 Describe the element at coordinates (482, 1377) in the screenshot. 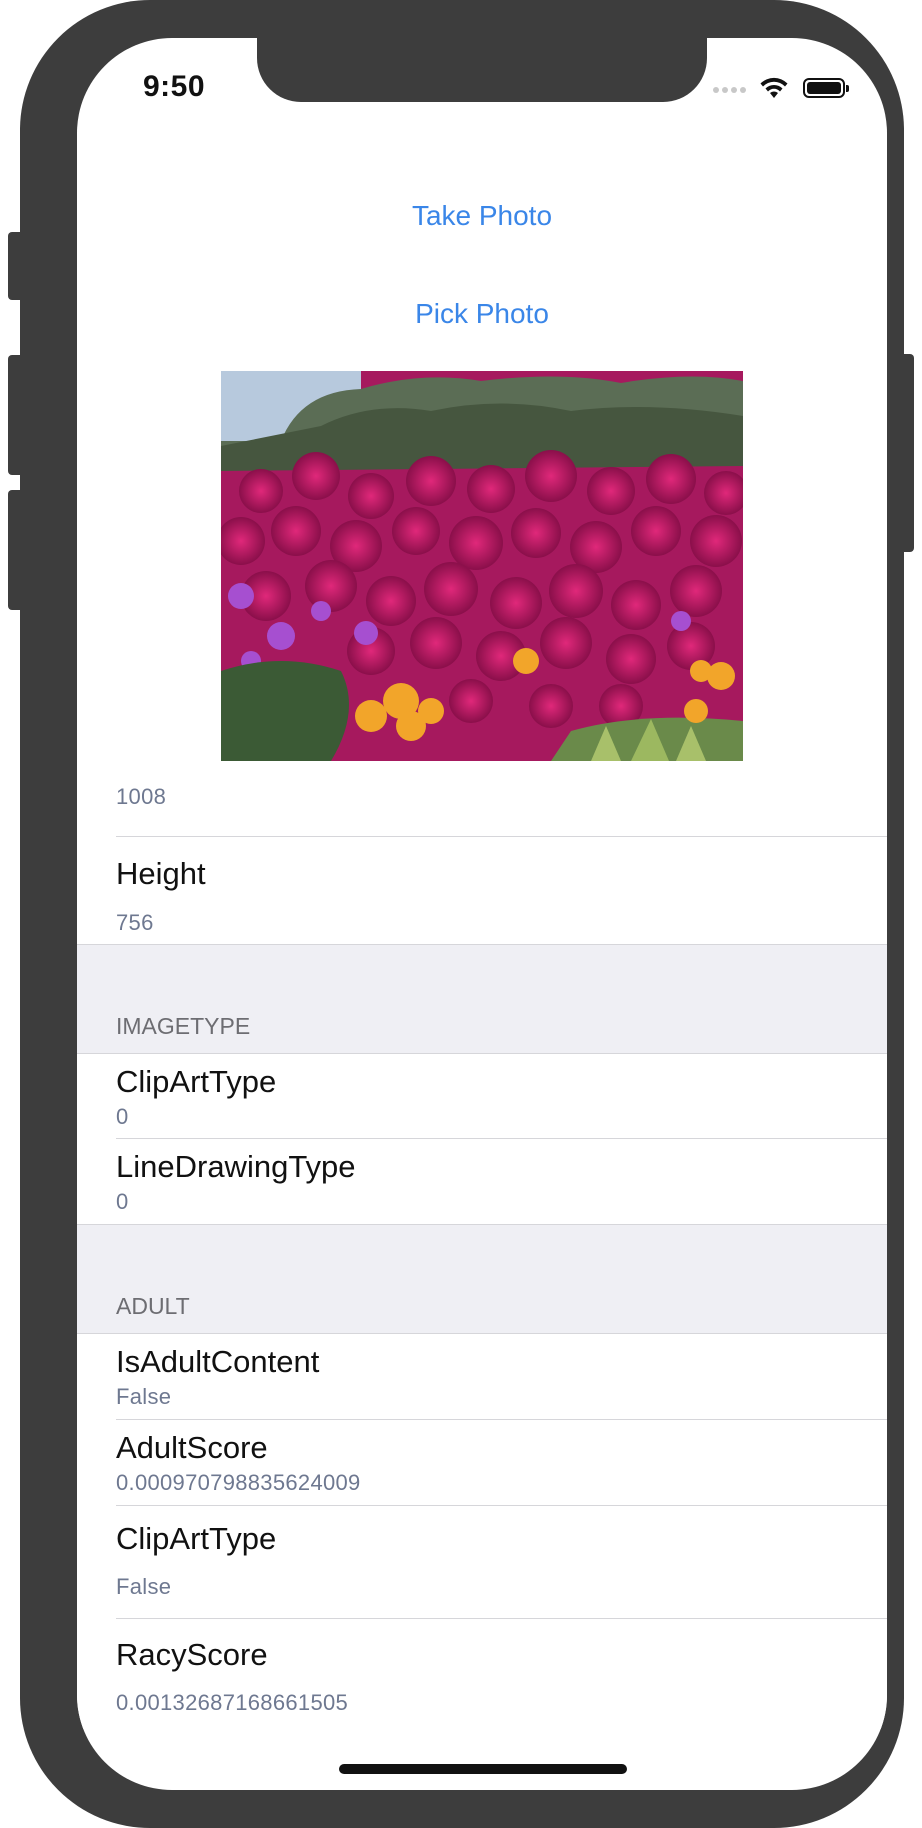

I see `list-item: IsAdultContent False` at that location.